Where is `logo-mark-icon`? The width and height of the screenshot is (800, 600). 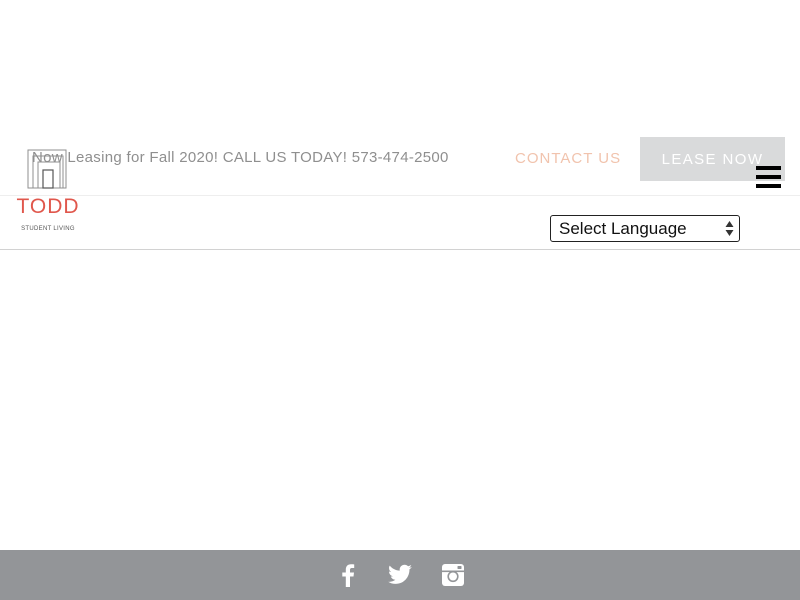
logo-mark-icon is located at coordinates (47, 169).